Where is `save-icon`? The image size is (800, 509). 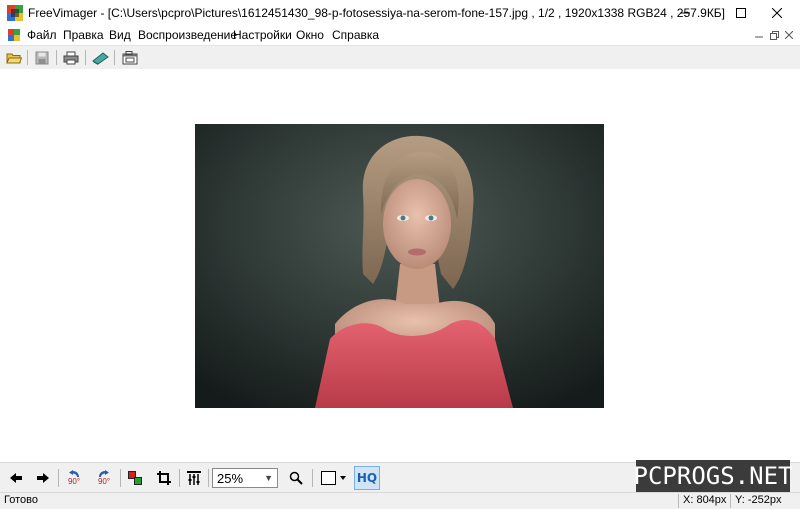
save-icon is located at coordinates (42, 58).